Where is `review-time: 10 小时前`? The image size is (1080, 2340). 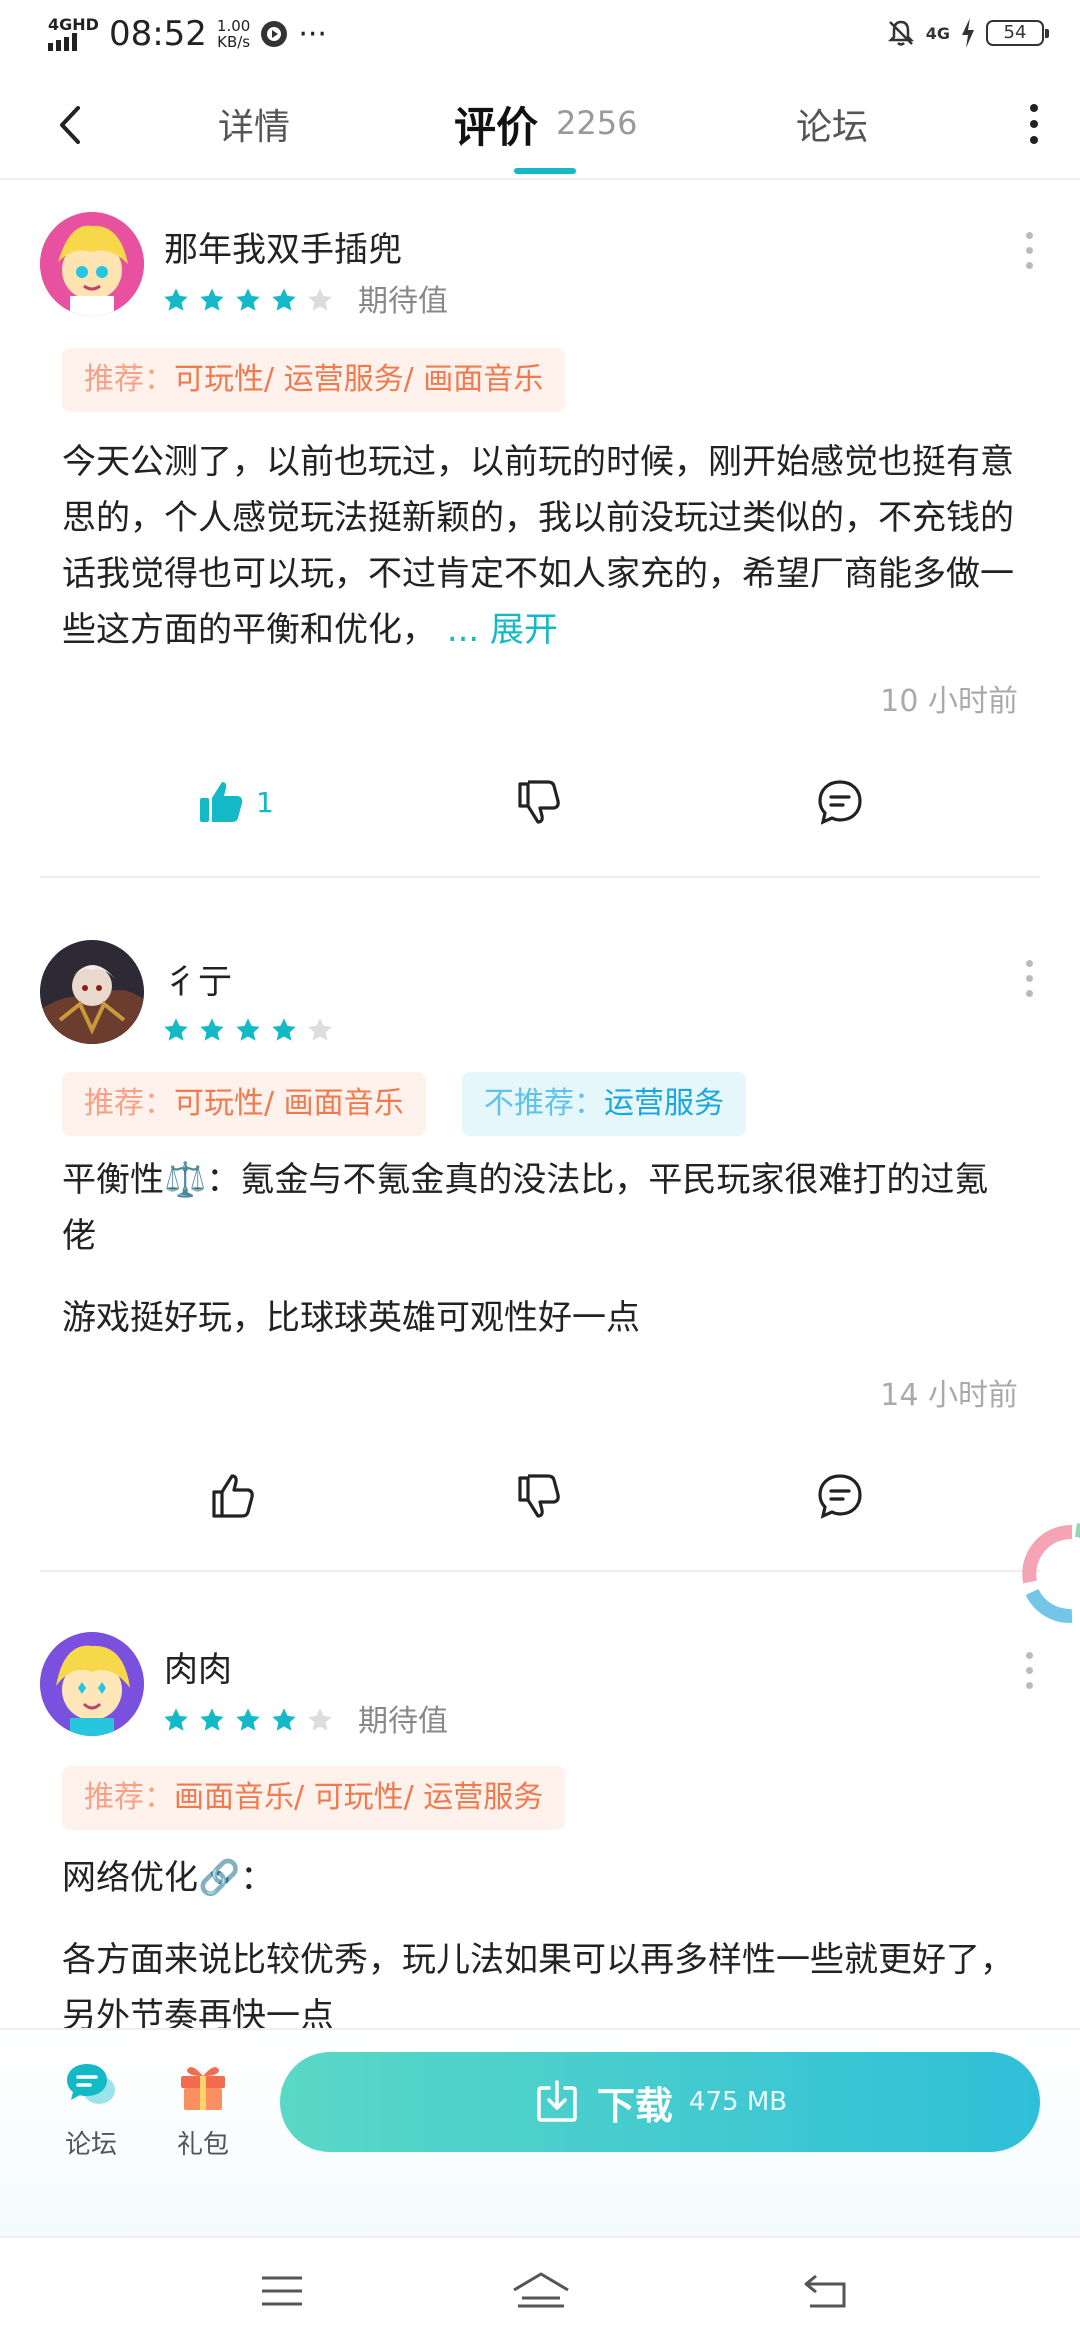 review-time: 10 小时前 is located at coordinates (949, 701).